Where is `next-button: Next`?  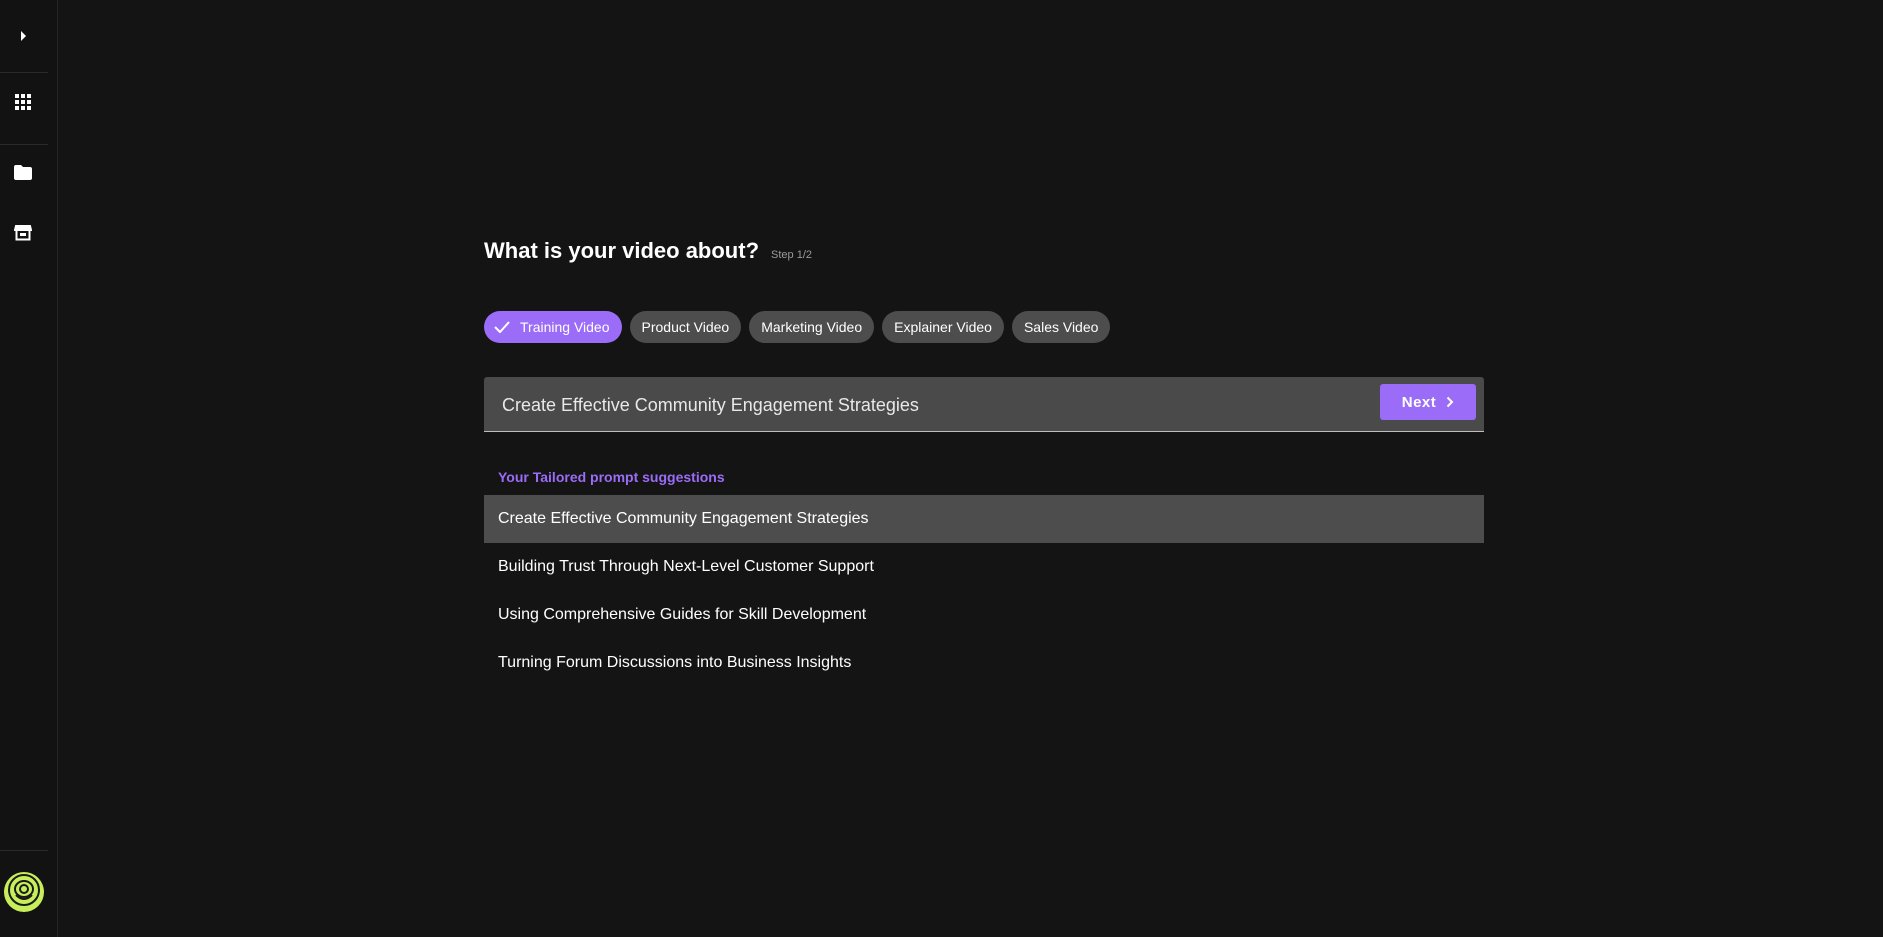
next-button: Next is located at coordinates (1428, 402).